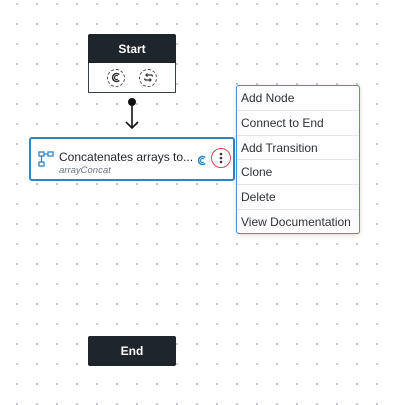  I want to click on end-node: End, so click(132, 351).